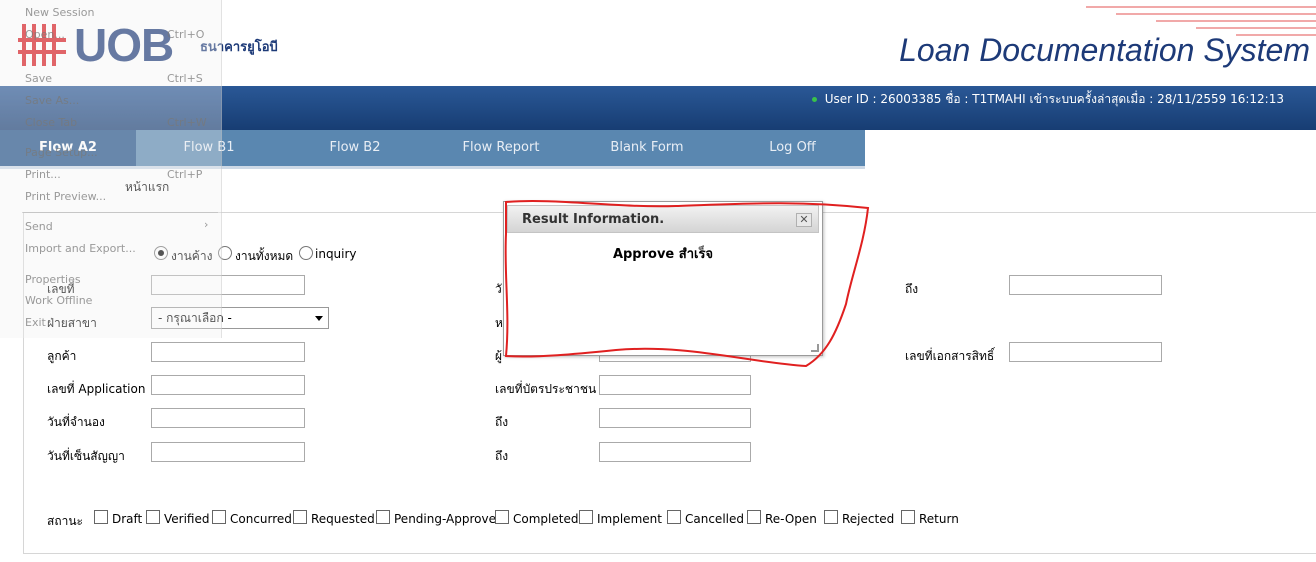 Image resolution: width=1316 pixels, height=562 pixels. What do you see at coordinates (53, 279) in the screenshot?
I see `ghost-menu-properties: Properties` at bounding box center [53, 279].